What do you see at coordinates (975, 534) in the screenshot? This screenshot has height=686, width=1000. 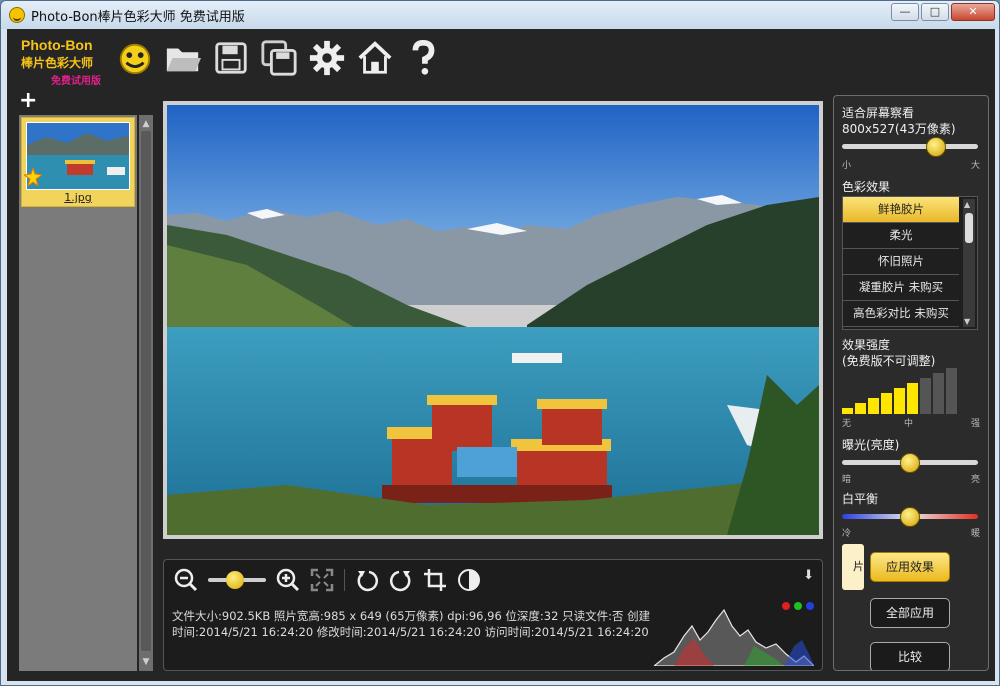 I see `wb-max-label: 暖` at bounding box center [975, 534].